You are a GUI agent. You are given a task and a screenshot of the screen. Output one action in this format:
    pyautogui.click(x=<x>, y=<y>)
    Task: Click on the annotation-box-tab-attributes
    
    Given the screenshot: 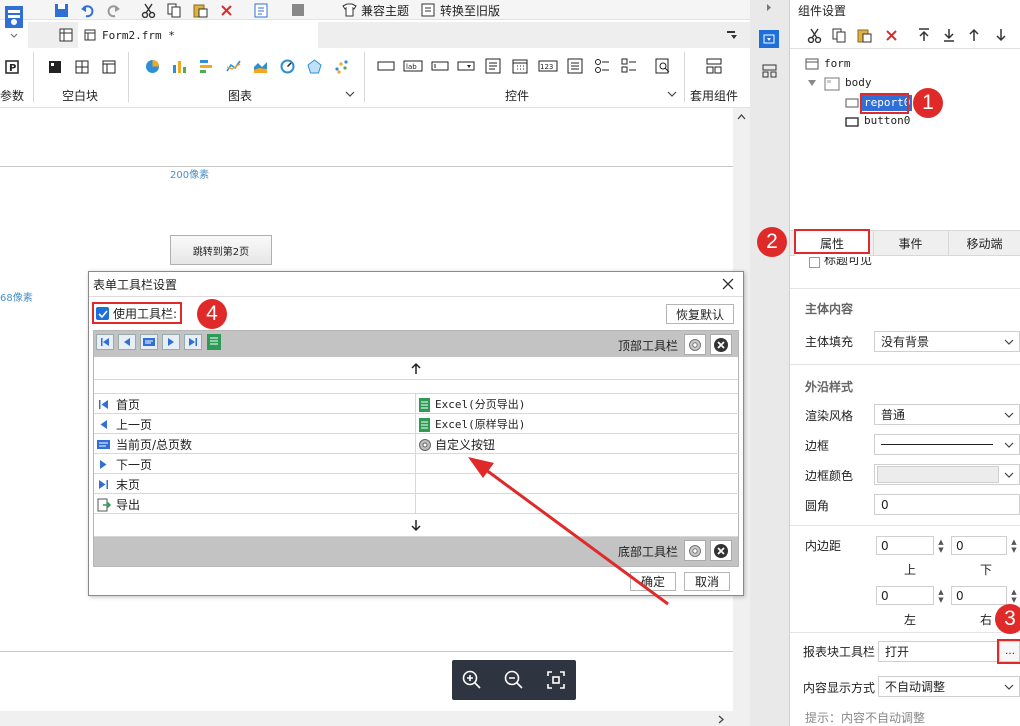 What is the action you would take?
    pyautogui.click(x=832, y=241)
    